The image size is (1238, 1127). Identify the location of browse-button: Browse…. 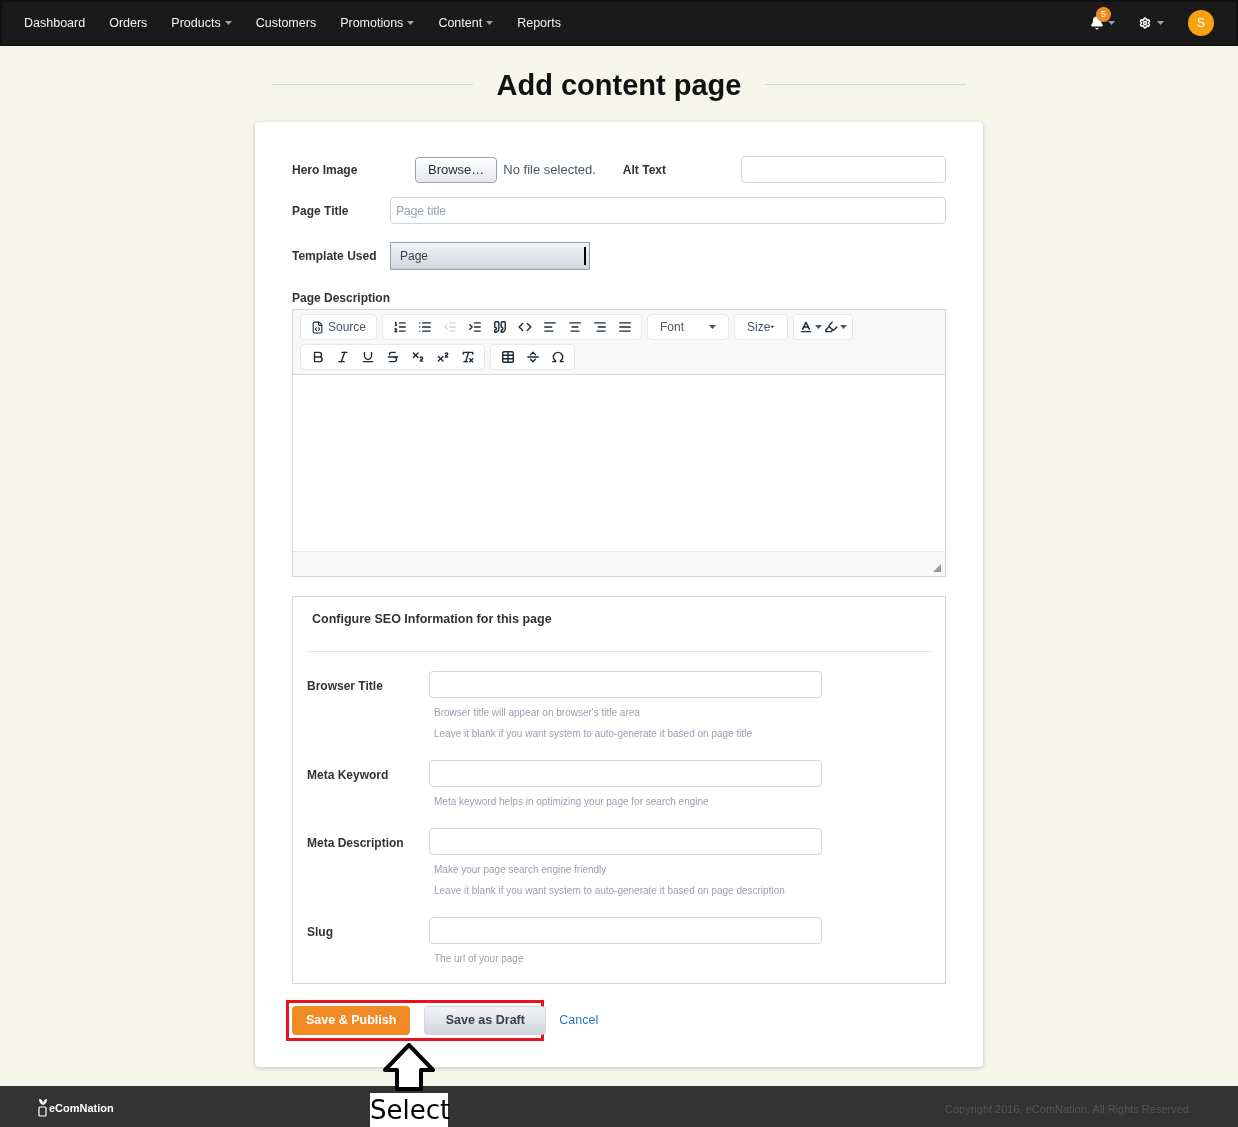
(456, 169).